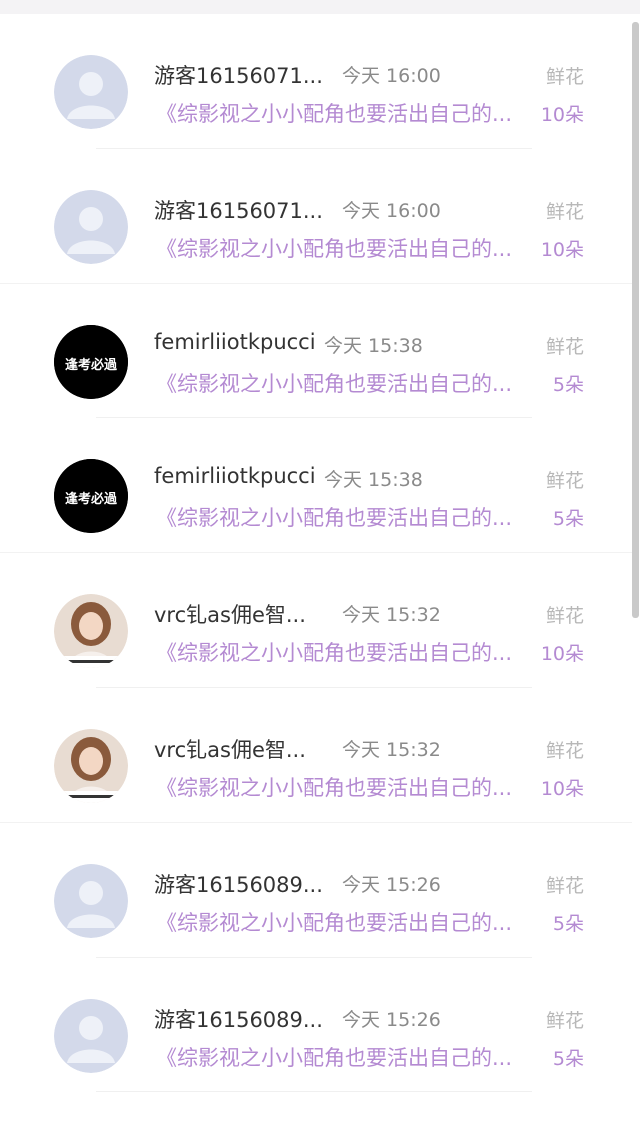 Image resolution: width=640 pixels, height=1122 pixels. I want to click on divider, so click(314, 1092).